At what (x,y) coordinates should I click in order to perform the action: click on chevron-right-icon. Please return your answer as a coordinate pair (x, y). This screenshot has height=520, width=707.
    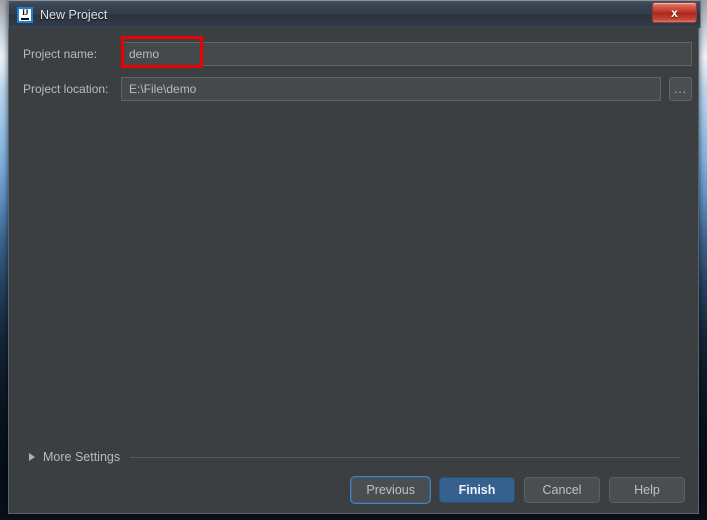
    Looking at the image, I should click on (32, 457).